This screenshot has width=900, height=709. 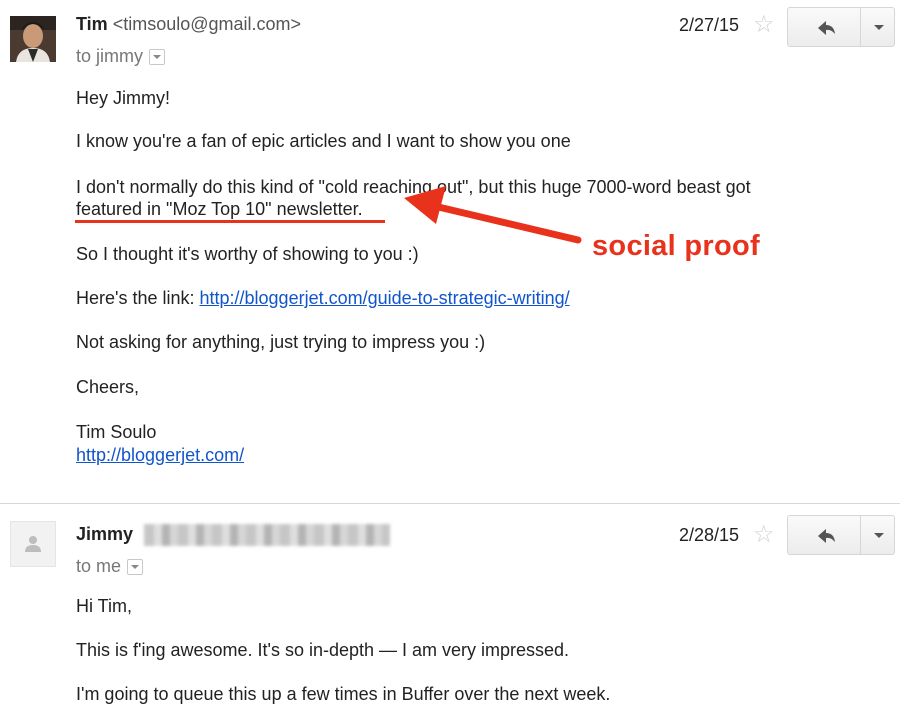 I want to click on sender-avatar-placeholder, so click(x=33, y=544).